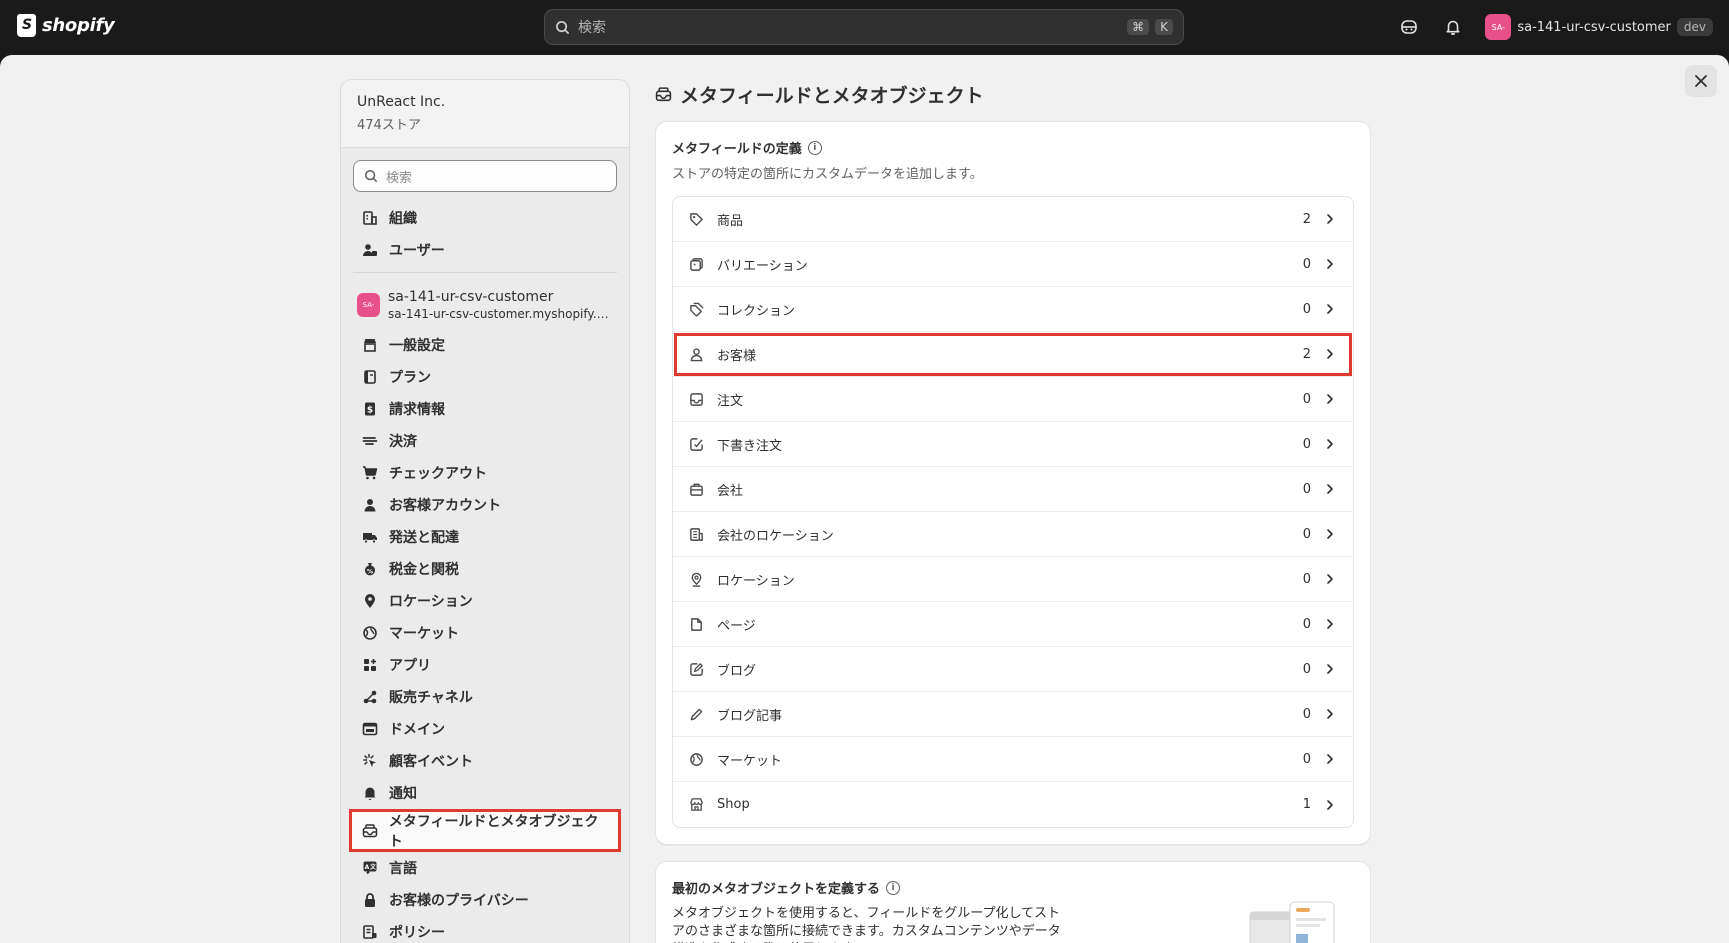 The width and height of the screenshot is (1729, 943). I want to click on definition-row-companies: 会社 0, so click(1013, 489).